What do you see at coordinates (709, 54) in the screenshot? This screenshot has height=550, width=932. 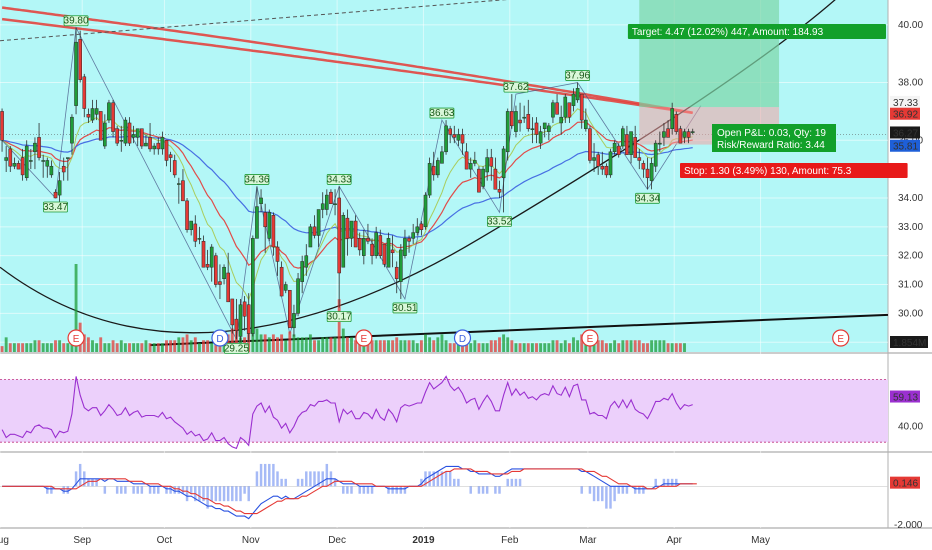 I see `target-zone` at bounding box center [709, 54].